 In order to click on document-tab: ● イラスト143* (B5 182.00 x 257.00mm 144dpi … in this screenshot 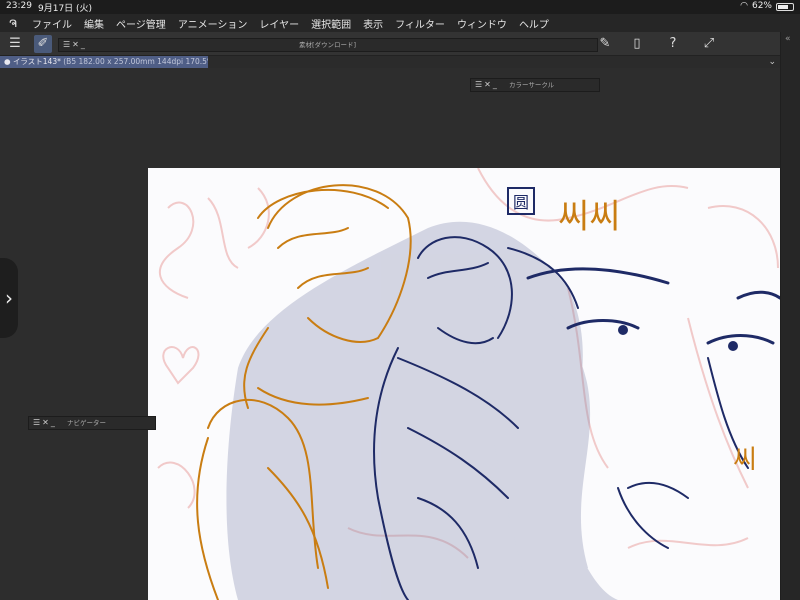, I will do `click(104, 62)`.